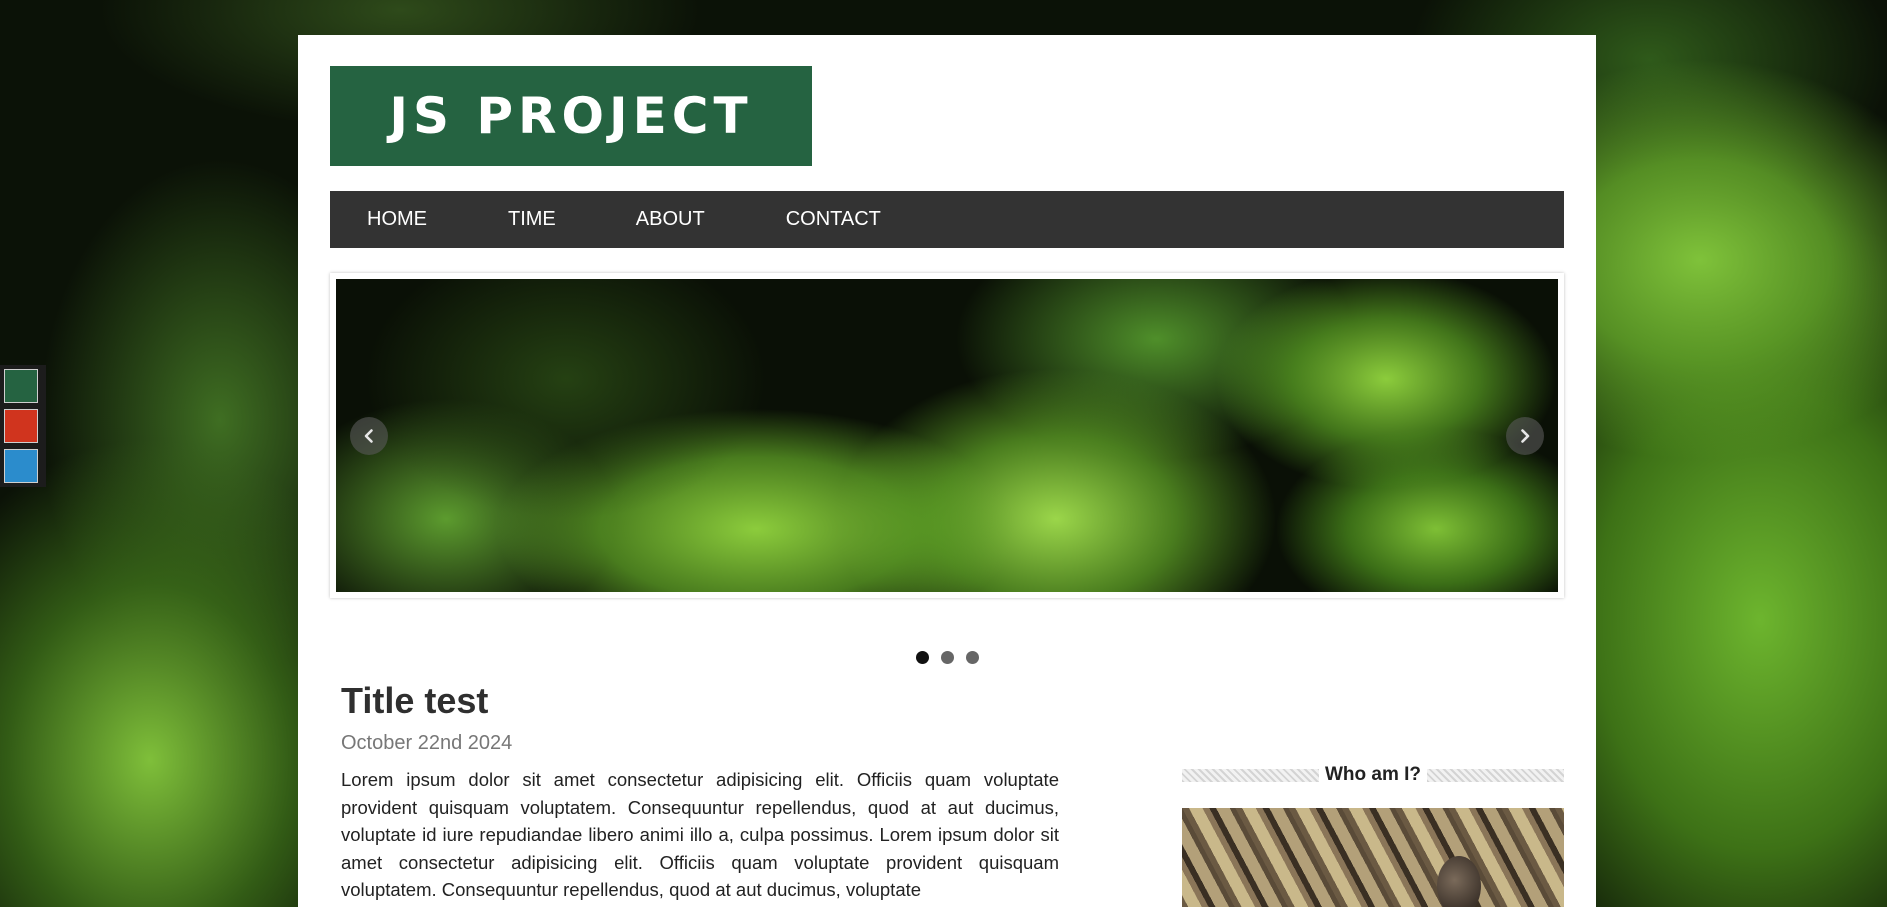 This screenshot has height=907, width=1887. I want to click on slider-prev-button, so click(369, 436).